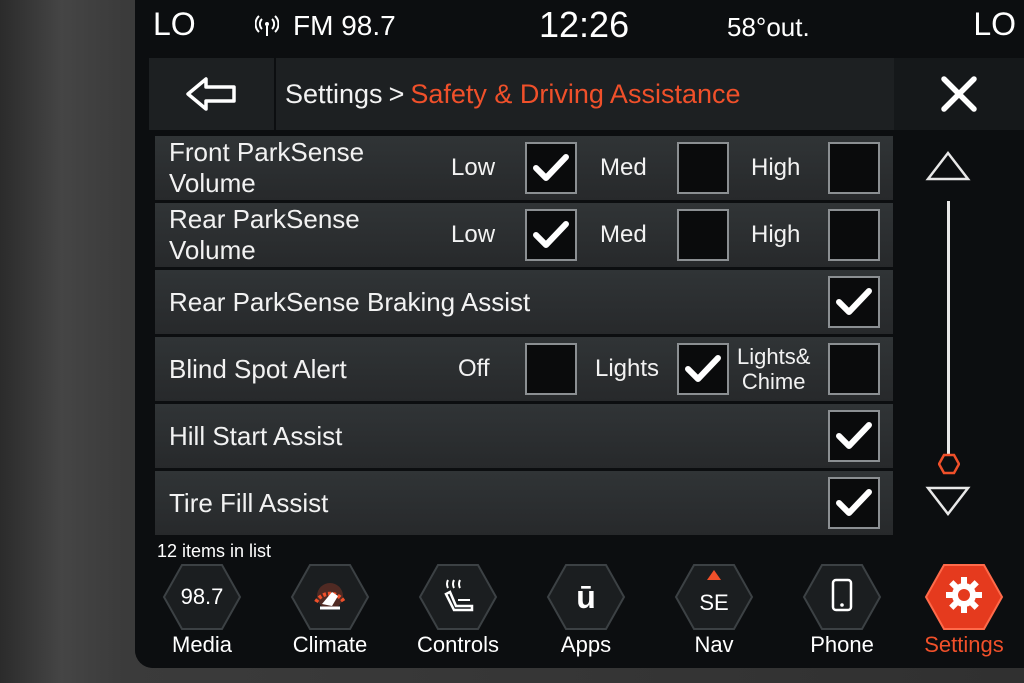 The height and width of the screenshot is (683, 1024). What do you see at coordinates (586, 644) in the screenshot?
I see `nav-label: Apps` at bounding box center [586, 644].